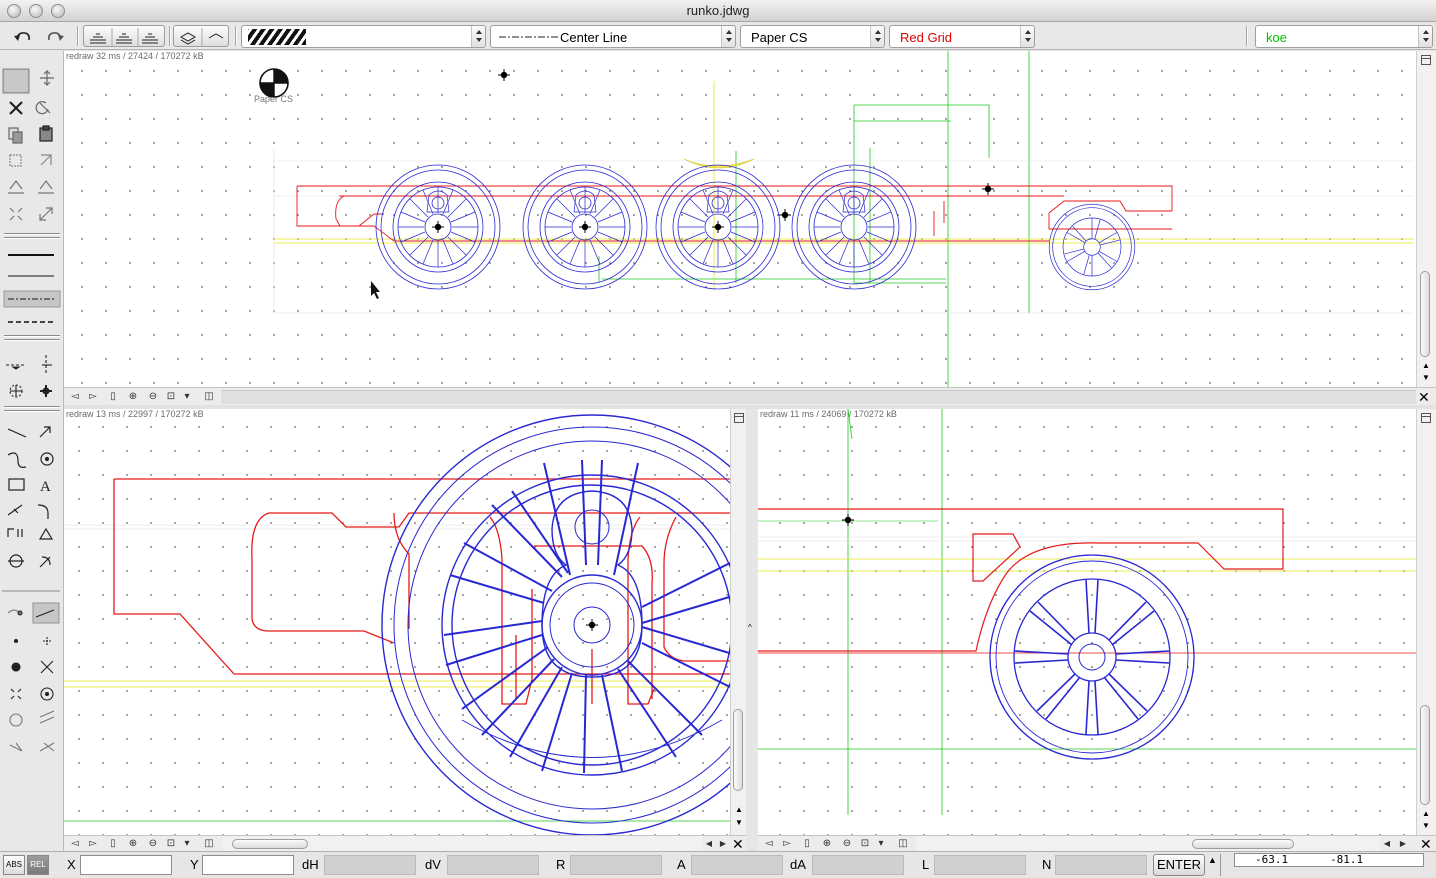 The height and width of the screenshot is (878, 1436). What do you see at coordinates (38, 865) in the screenshot?
I see `relative-mode-button: REL` at bounding box center [38, 865].